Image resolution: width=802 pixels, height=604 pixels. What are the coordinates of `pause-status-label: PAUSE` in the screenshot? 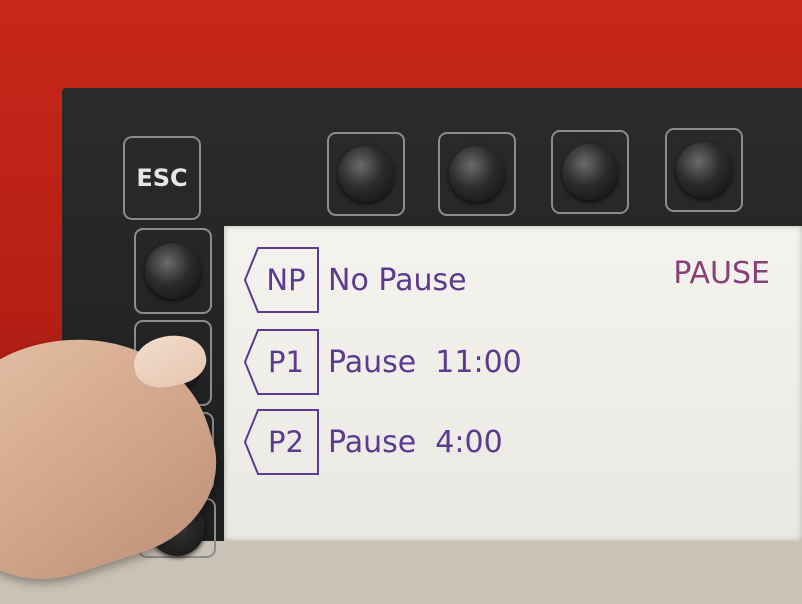 It's located at (721, 273).